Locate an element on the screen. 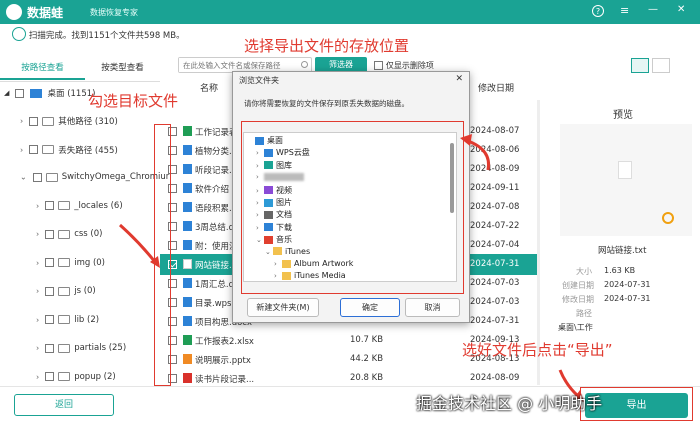 Image resolution: width=700 pixels, height=424 pixels. arrow-to-dialog is located at coordinates (479, 155).